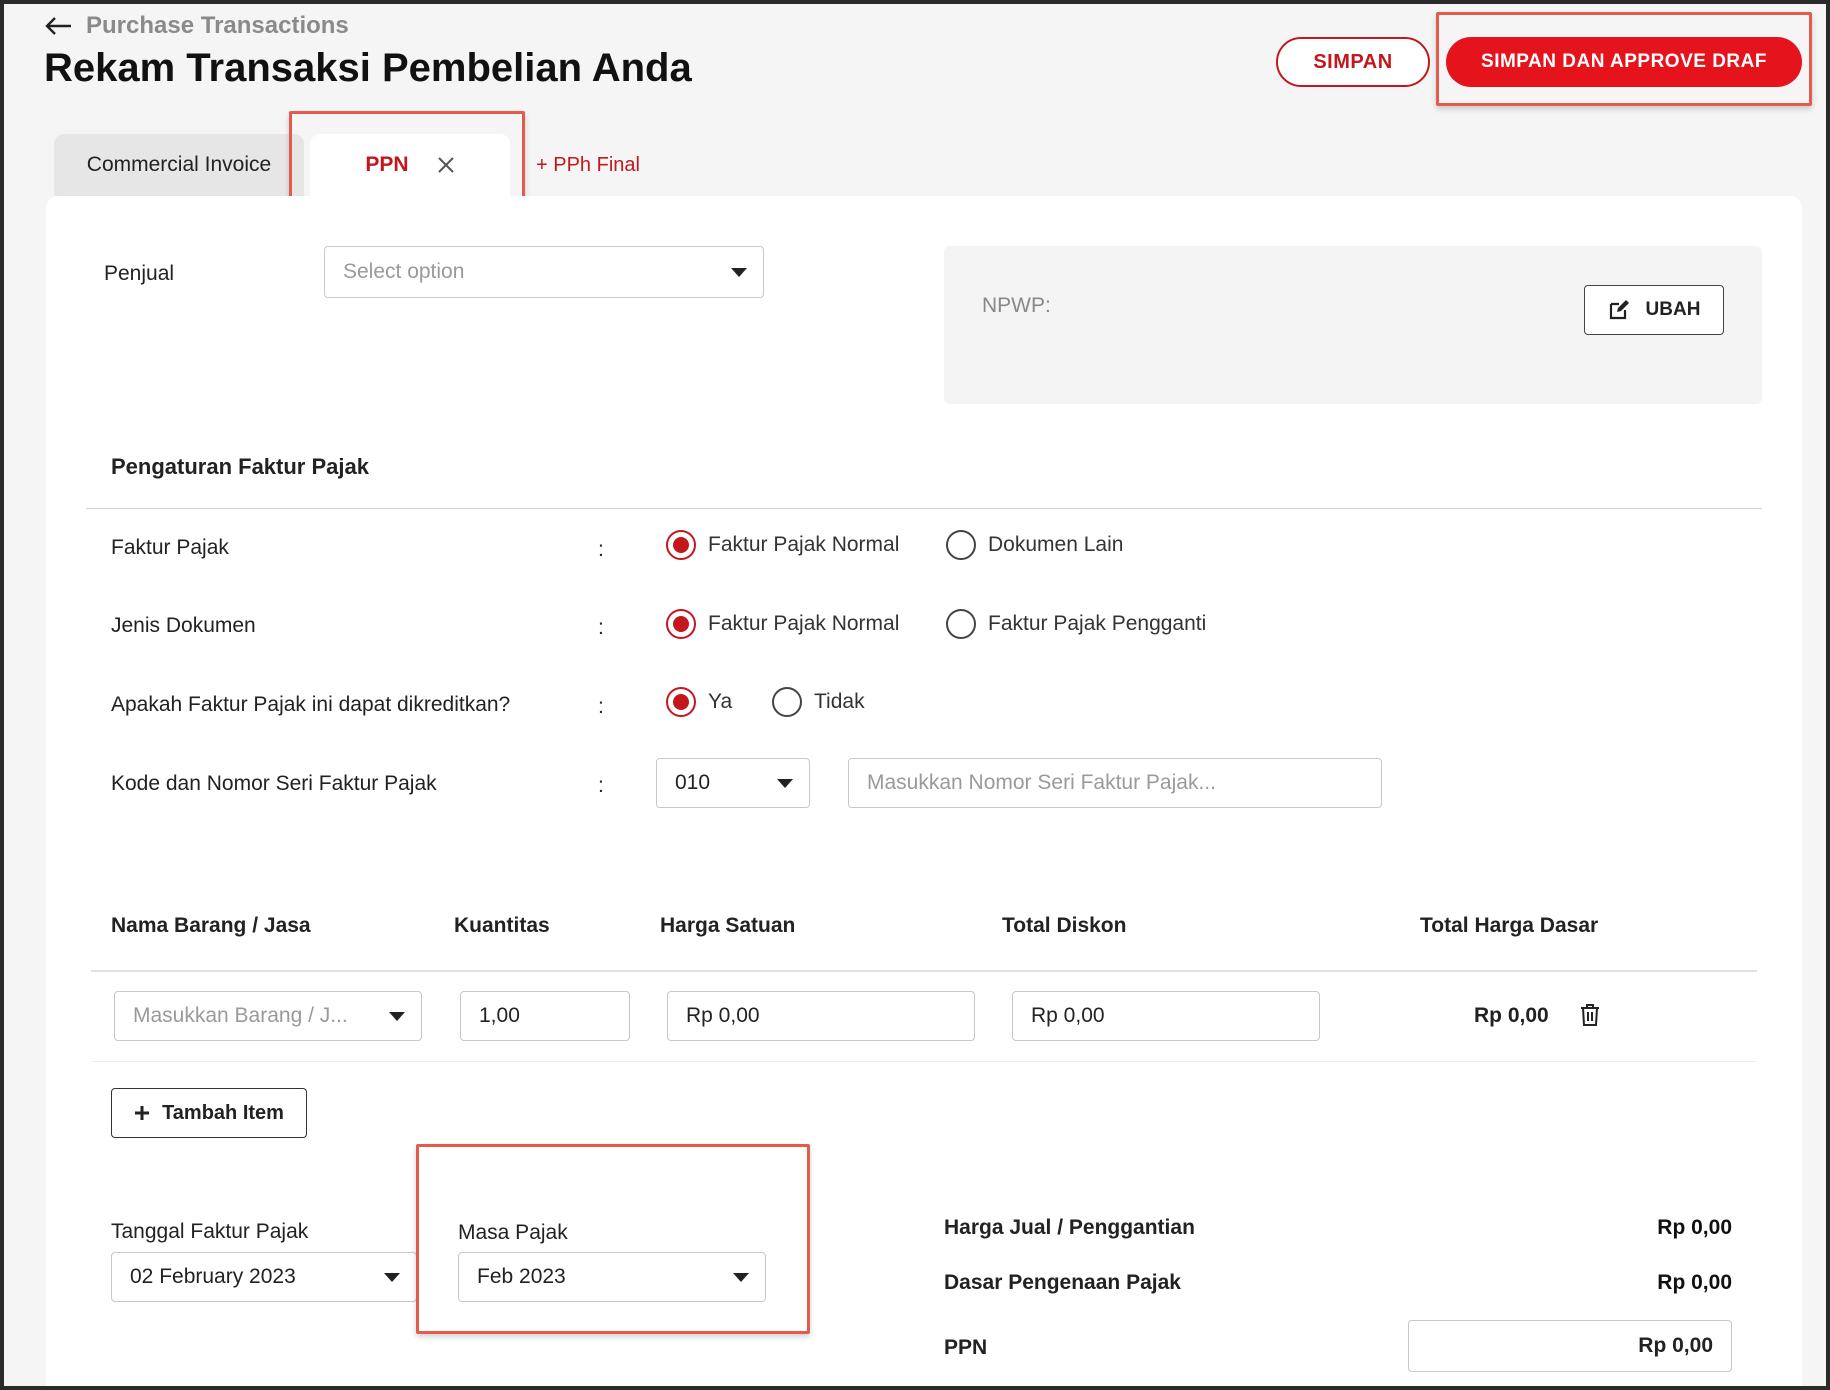  I want to click on add-pph-final-tab: + PPh Final, so click(588, 165).